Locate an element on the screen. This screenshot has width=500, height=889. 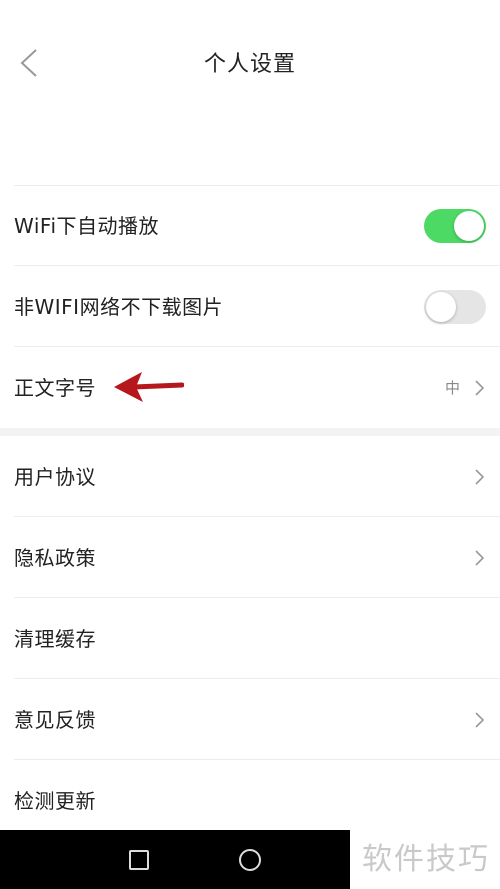
setting-row-user-agreement: 用户协议 is located at coordinates (250, 477).